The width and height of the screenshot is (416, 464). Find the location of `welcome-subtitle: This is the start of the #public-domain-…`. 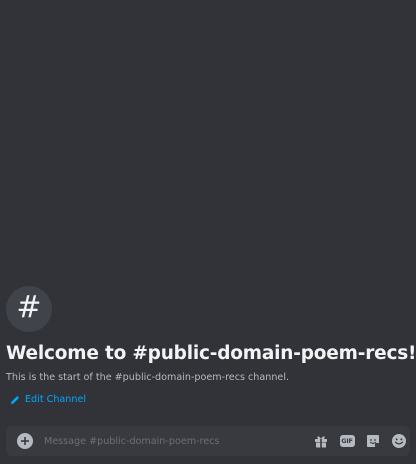

welcome-subtitle: This is the start of the #public-domain-… is located at coordinates (148, 377).